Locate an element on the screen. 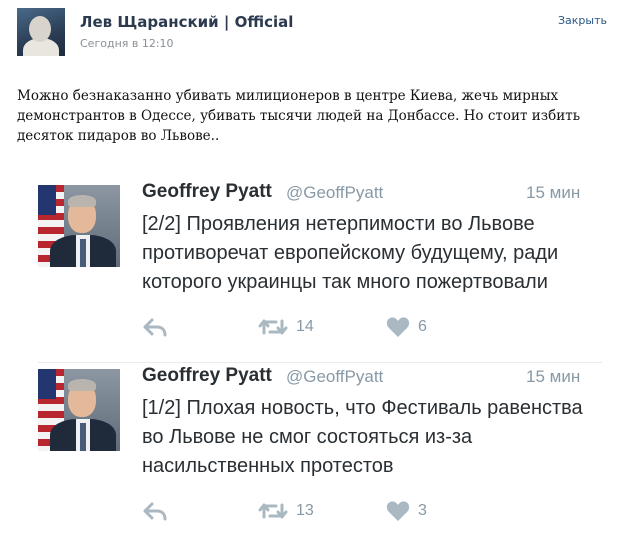 This screenshot has height=550, width=620. retweet-button: 13 is located at coordinates (286, 511).